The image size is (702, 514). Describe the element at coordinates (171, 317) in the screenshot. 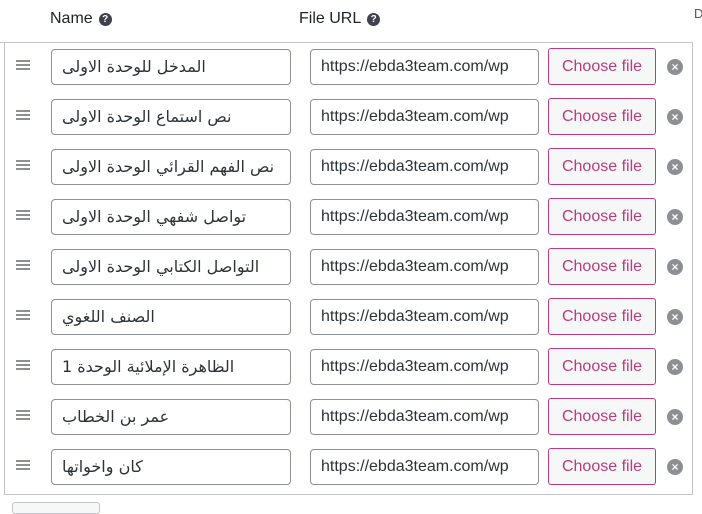

I see `file-name-input: الصنف اللغوي` at that location.